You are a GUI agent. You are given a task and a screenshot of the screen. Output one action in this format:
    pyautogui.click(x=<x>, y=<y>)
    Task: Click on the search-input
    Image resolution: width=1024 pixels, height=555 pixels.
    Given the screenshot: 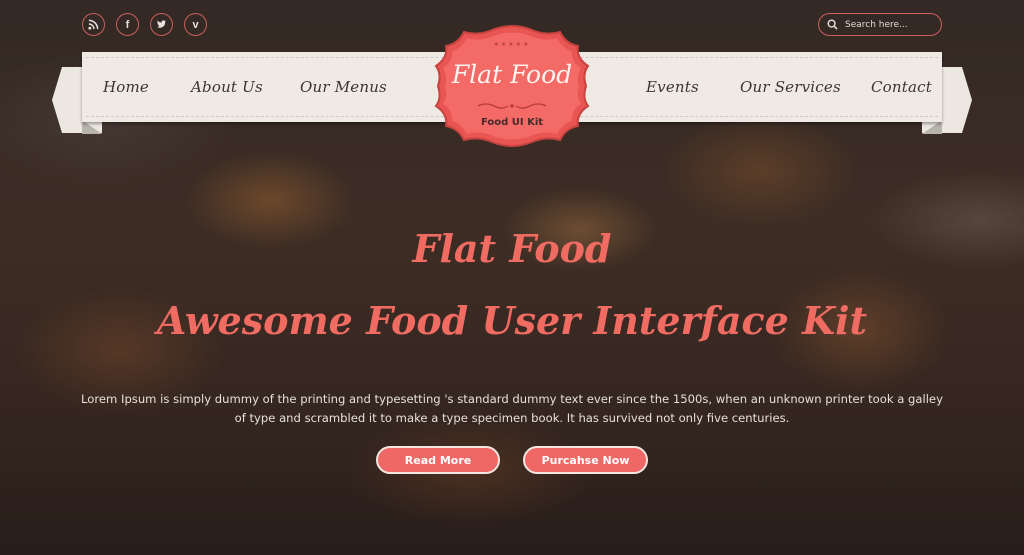 What is the action you would take?
    pyautogui.click(x=890, y=24)
    